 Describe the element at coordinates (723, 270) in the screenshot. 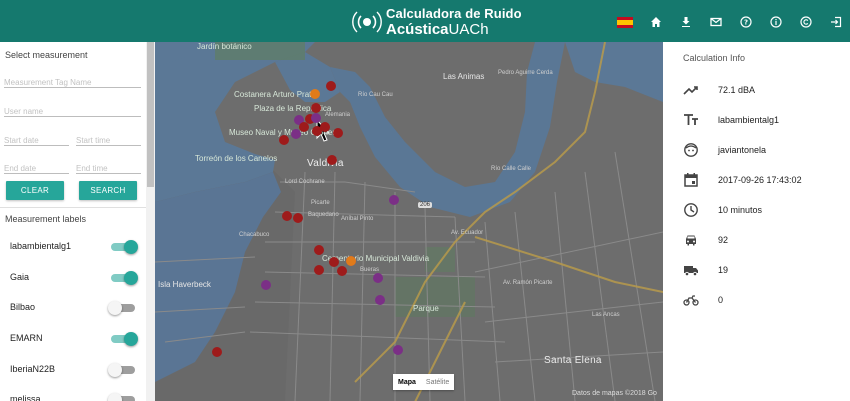

I see `info-value: 19` at that location.